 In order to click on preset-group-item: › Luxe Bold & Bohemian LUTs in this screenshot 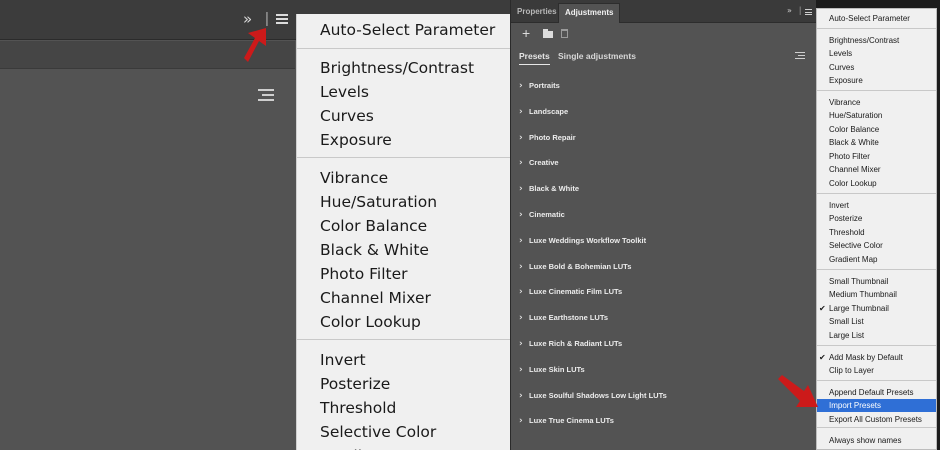, I will do `click(575, 267)`.